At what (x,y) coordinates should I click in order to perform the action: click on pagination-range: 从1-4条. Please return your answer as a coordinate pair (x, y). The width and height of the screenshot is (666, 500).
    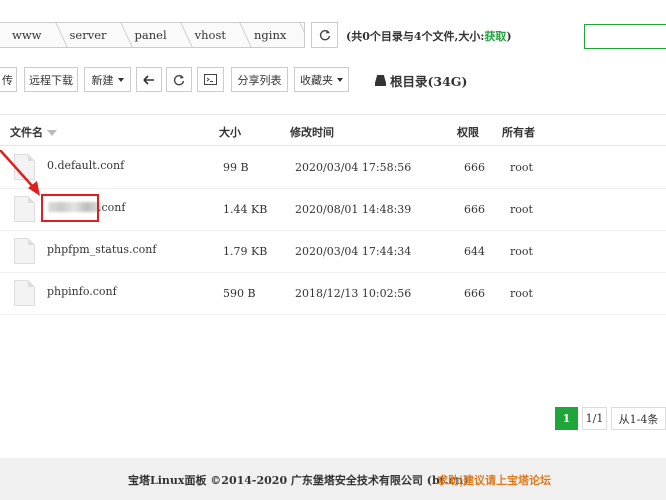
    Looking at the image, I should click on (638, 418).